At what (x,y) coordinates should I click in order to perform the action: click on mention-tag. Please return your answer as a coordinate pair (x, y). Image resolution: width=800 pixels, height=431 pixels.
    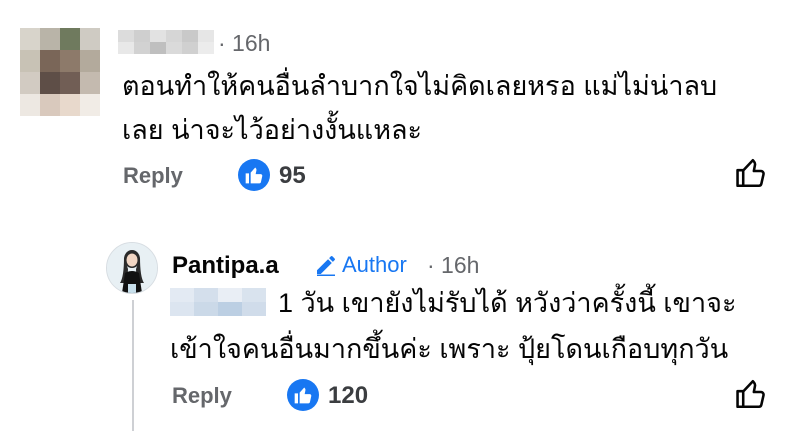
    Looking at the image, I should click on (218, 302).